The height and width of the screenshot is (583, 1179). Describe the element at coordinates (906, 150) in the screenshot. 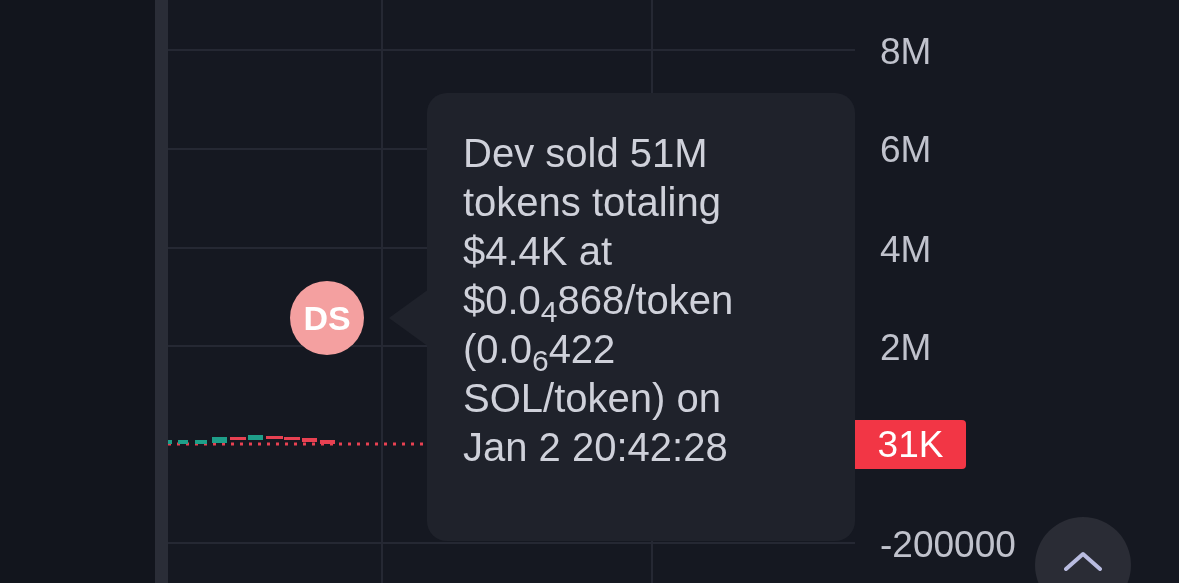

I see `axis-label: 6M` at that location.